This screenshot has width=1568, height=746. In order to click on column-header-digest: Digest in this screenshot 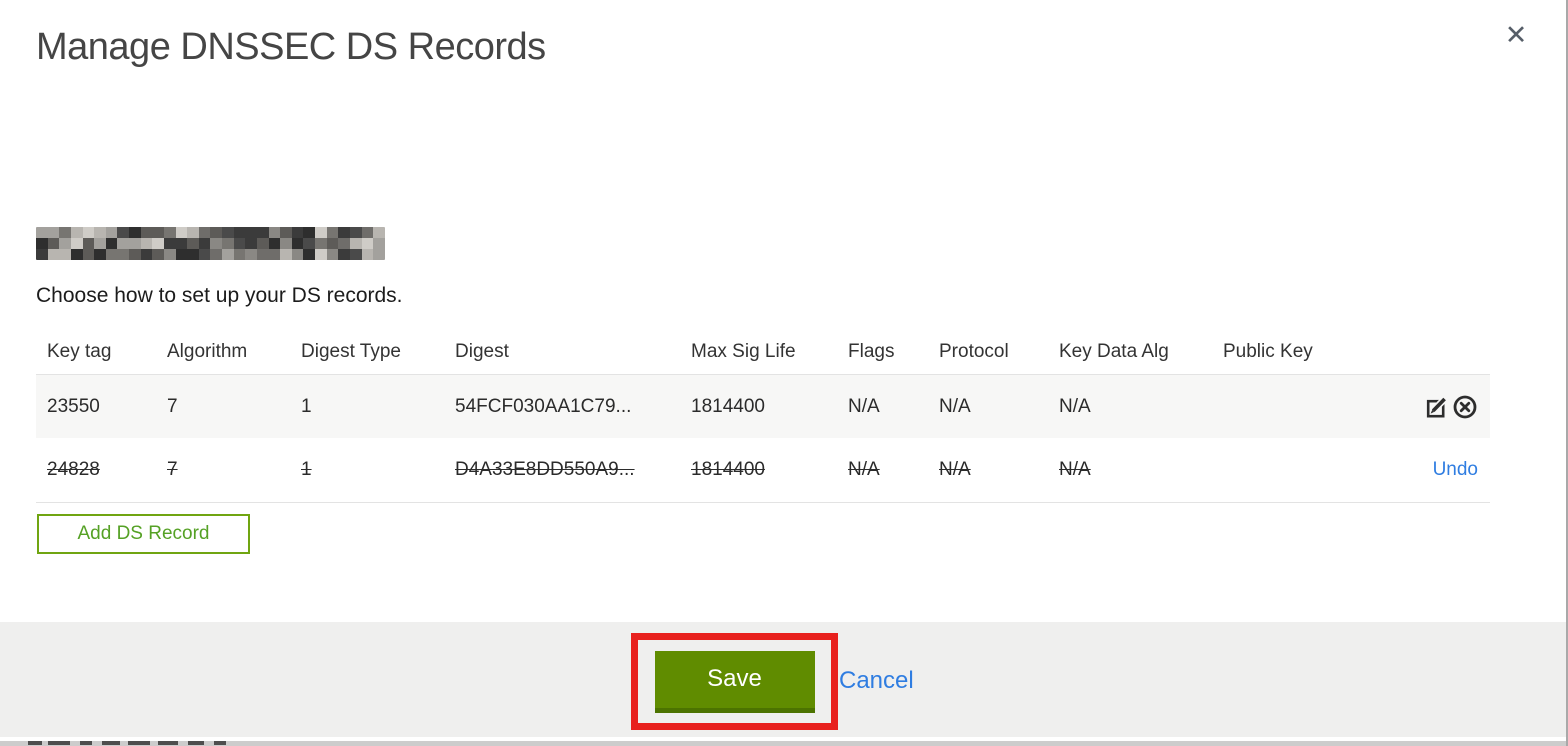, I will do `click(482, 351)`.